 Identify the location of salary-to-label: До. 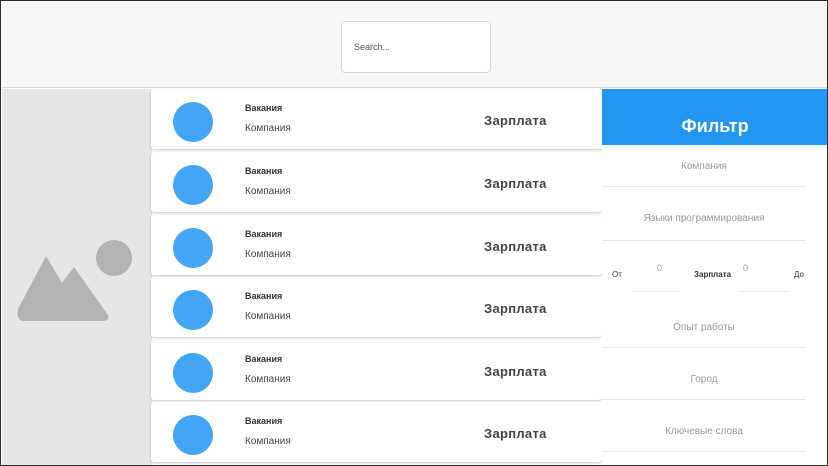
(799, 274).